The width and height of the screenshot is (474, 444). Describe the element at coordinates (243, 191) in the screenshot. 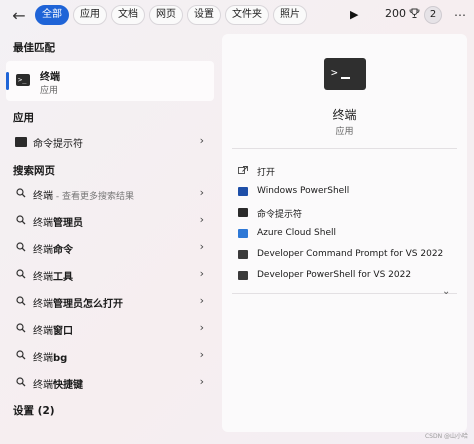

I see `powershell-icon` at that location.